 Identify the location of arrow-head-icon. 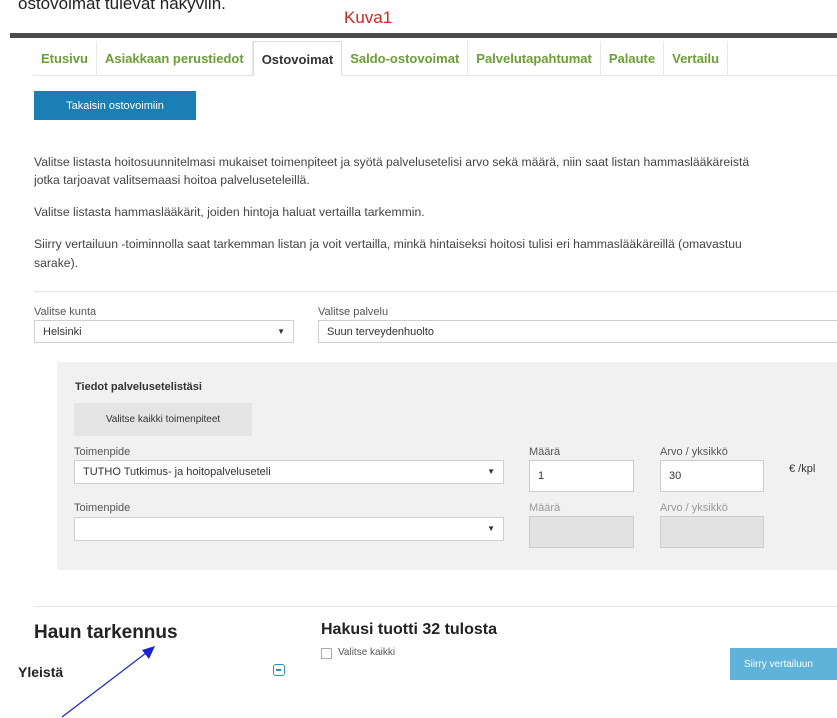
(148, 652).